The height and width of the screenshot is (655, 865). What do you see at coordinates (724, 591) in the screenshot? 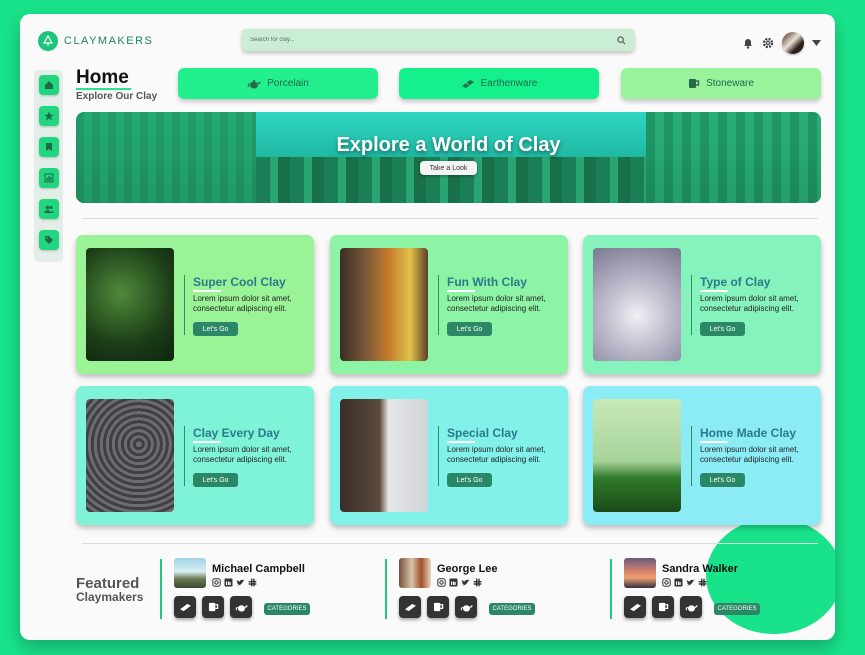
I see `featured-maker: Sandra Walker CATEGORIES` at bounding box center [724, 591].